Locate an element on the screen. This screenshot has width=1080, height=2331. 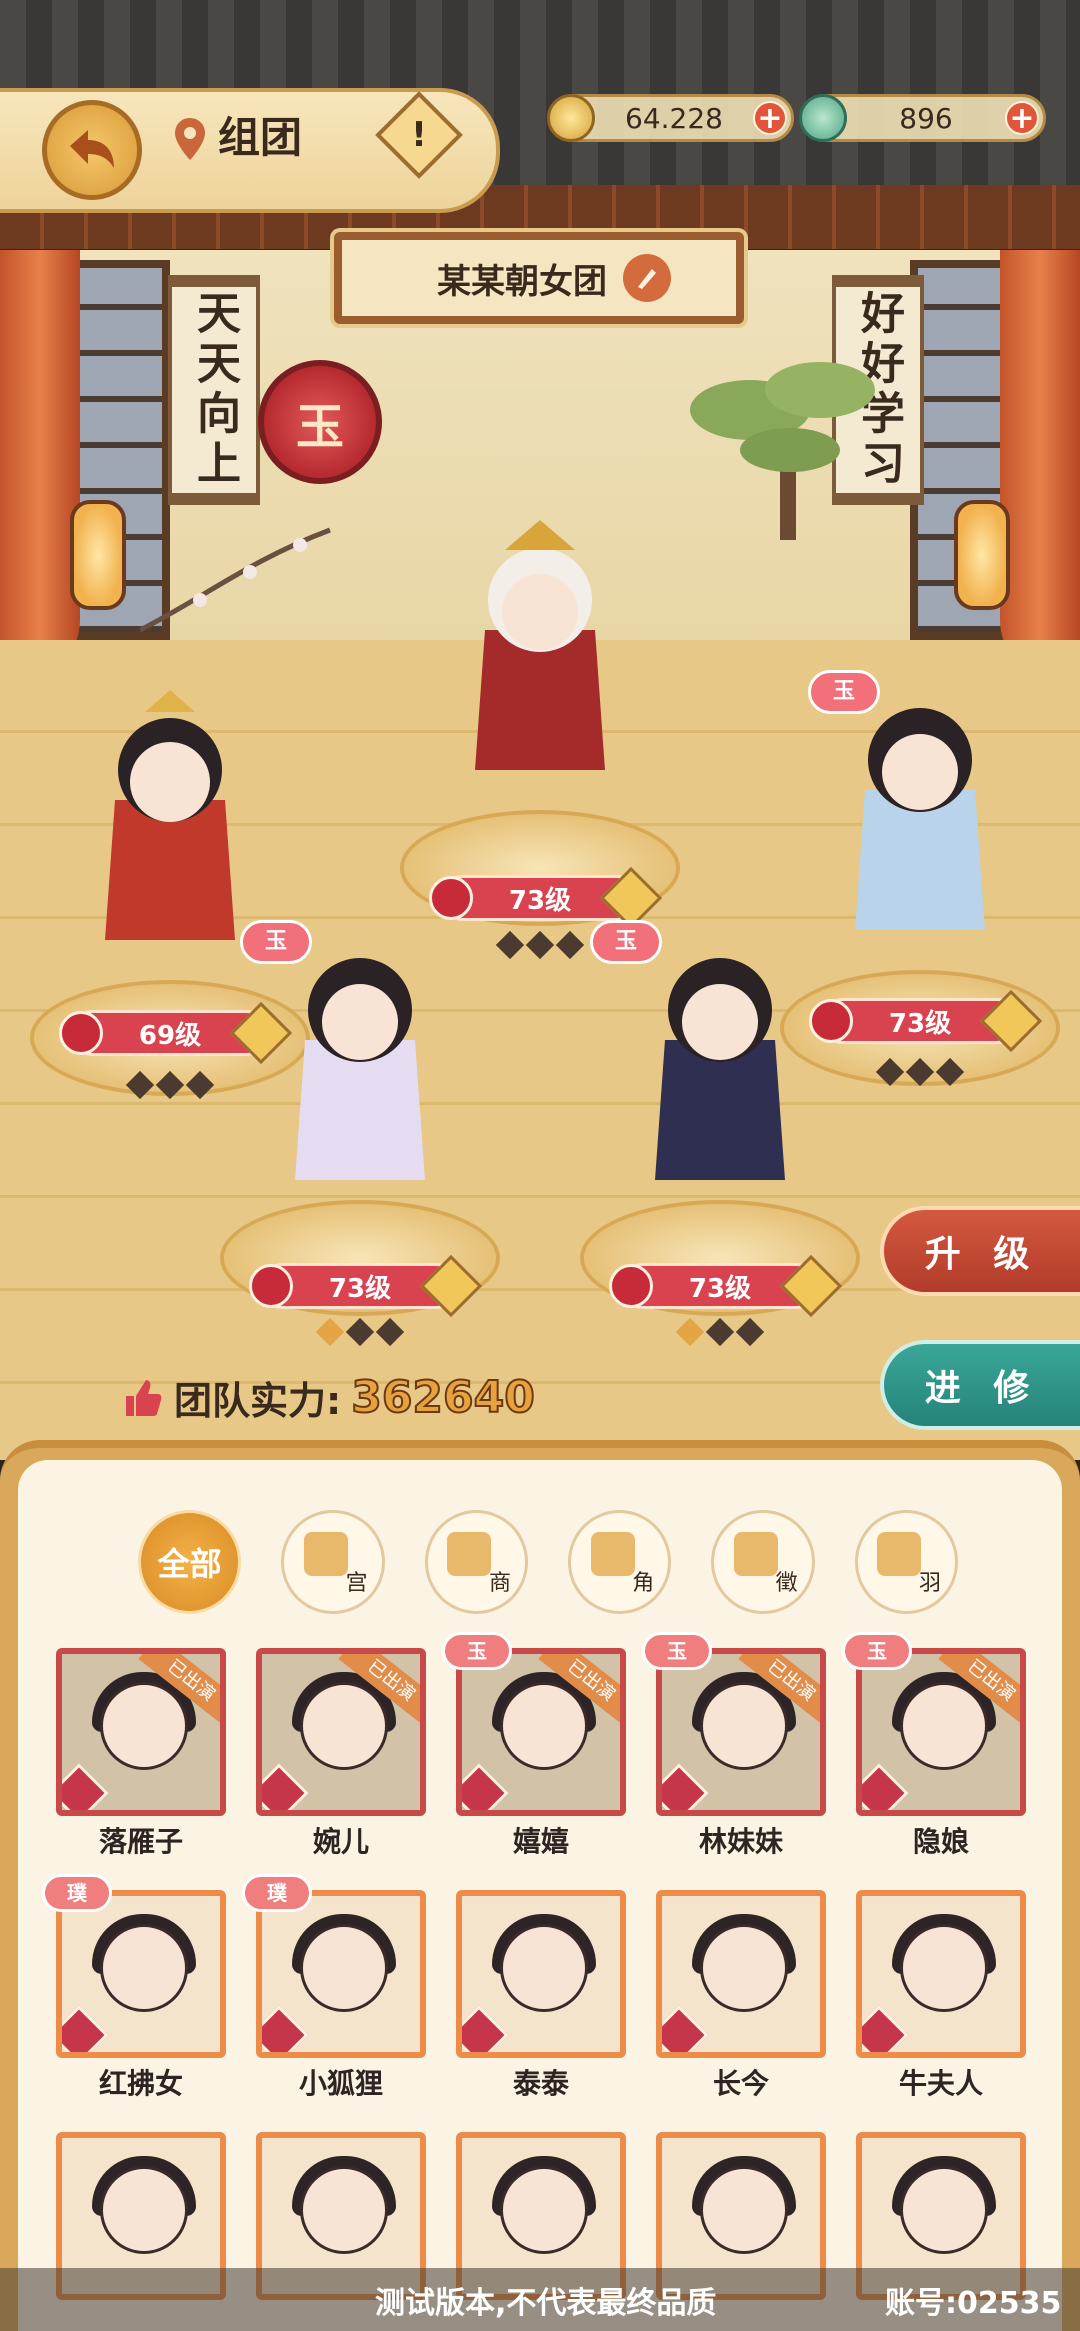
card-name: 隐娘 is located at coordinates (940, 1841).